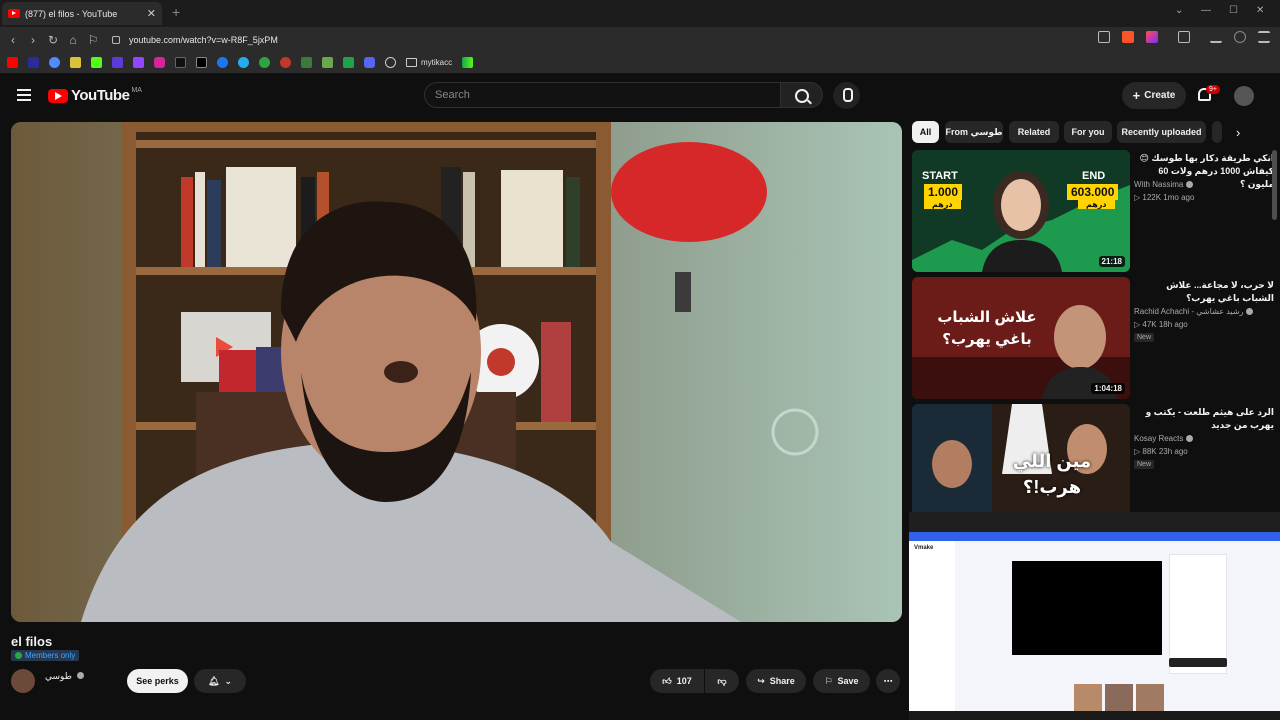 The image size is (1280, 720). I want to click on recommendation-channel: Kosay Reacts, so click(1164, 438).